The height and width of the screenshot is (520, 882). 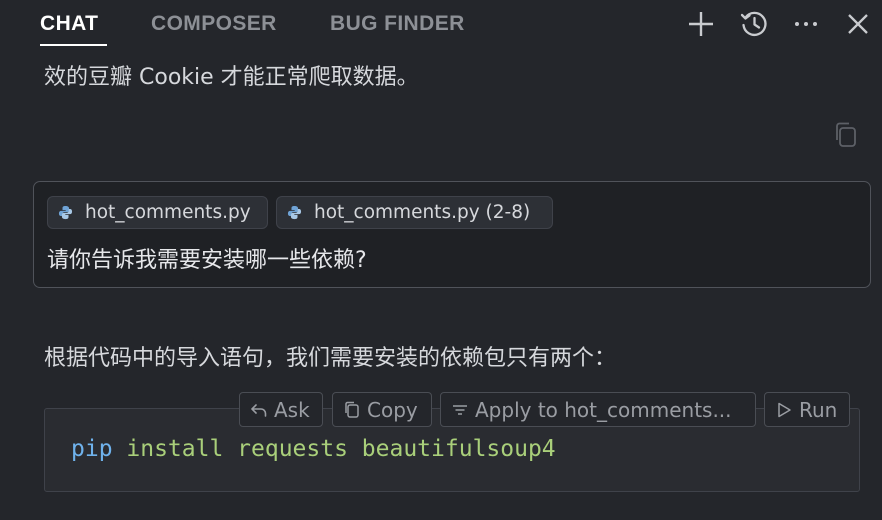 I want to click on run-label: Run, so click(x=818, y=409).